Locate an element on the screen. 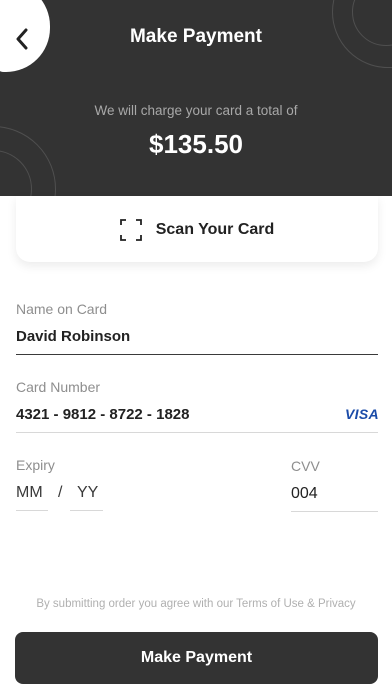  charge-note: We will charge your card a total of is located at coordinates (196, 110).